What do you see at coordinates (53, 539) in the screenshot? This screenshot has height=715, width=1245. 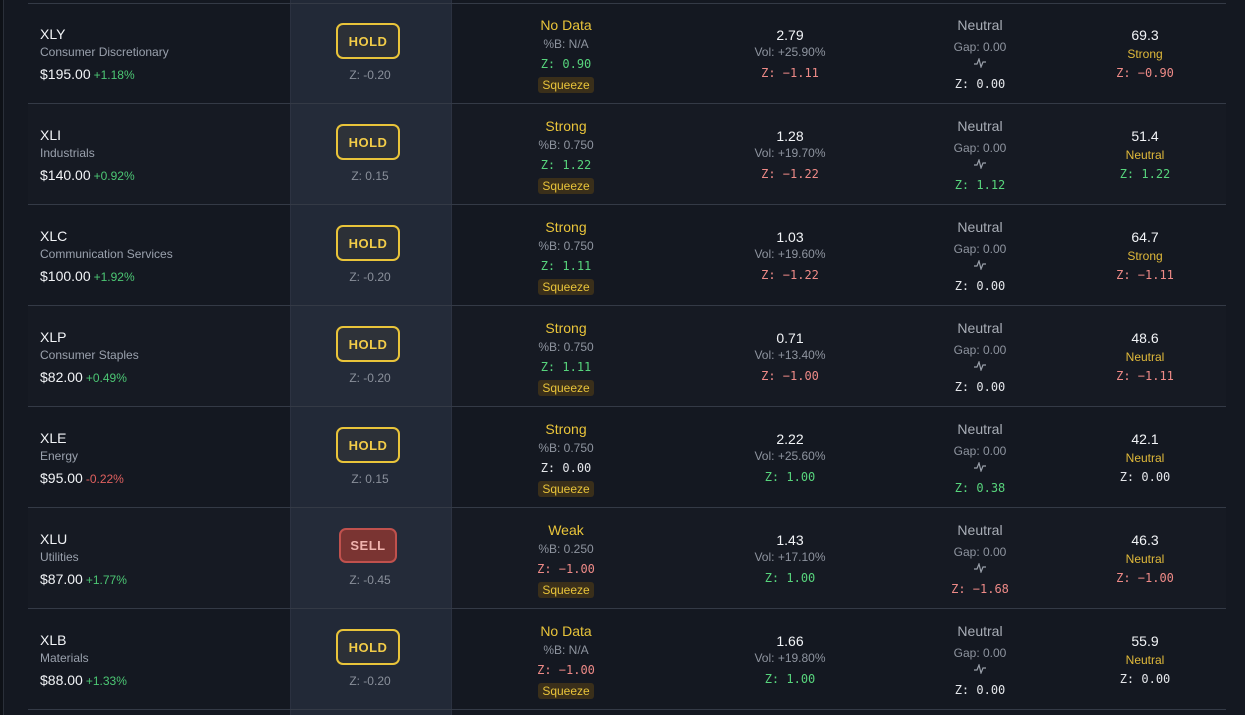 I see `ticker-symbol: XLU` at bounding box center [53, 539].